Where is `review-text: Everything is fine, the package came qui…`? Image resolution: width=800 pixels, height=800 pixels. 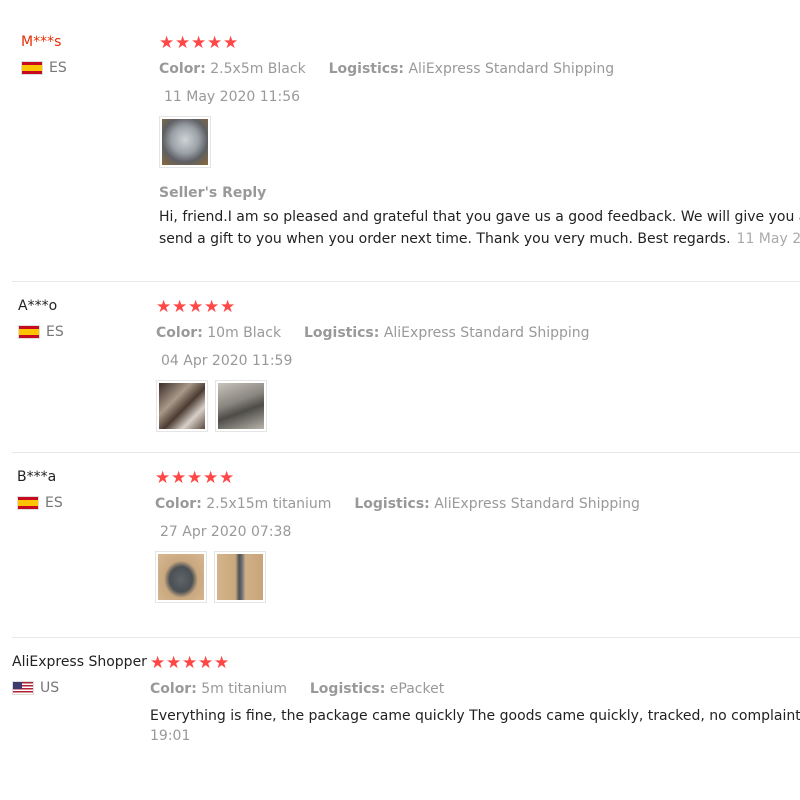 review-text: Everything is fine, the package came qui… is located at coordinates (475, 716).